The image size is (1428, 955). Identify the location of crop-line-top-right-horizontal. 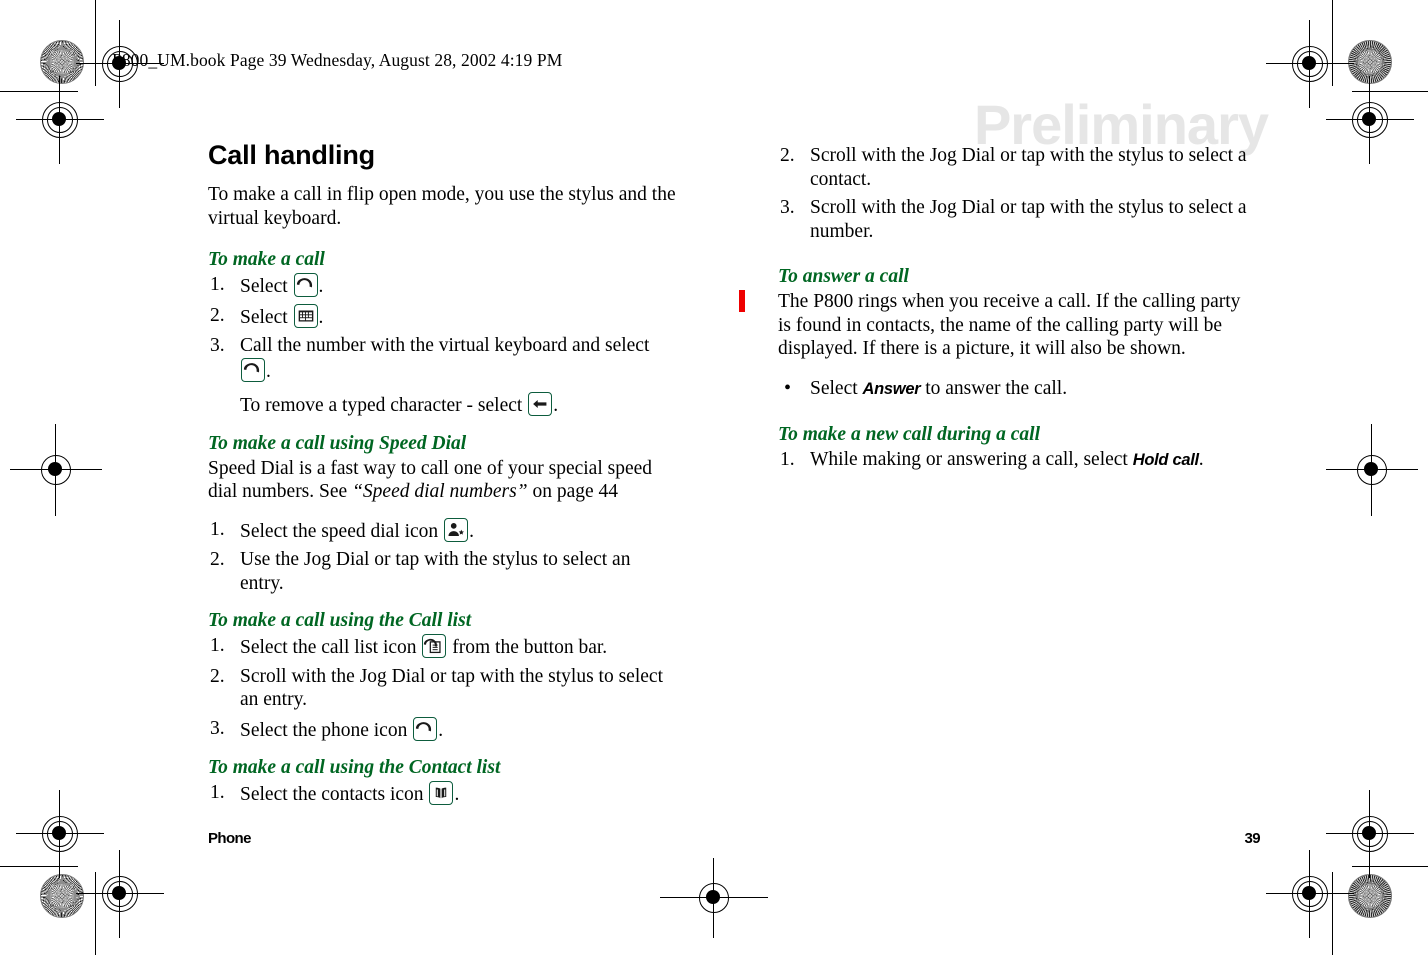
(1390, 92).